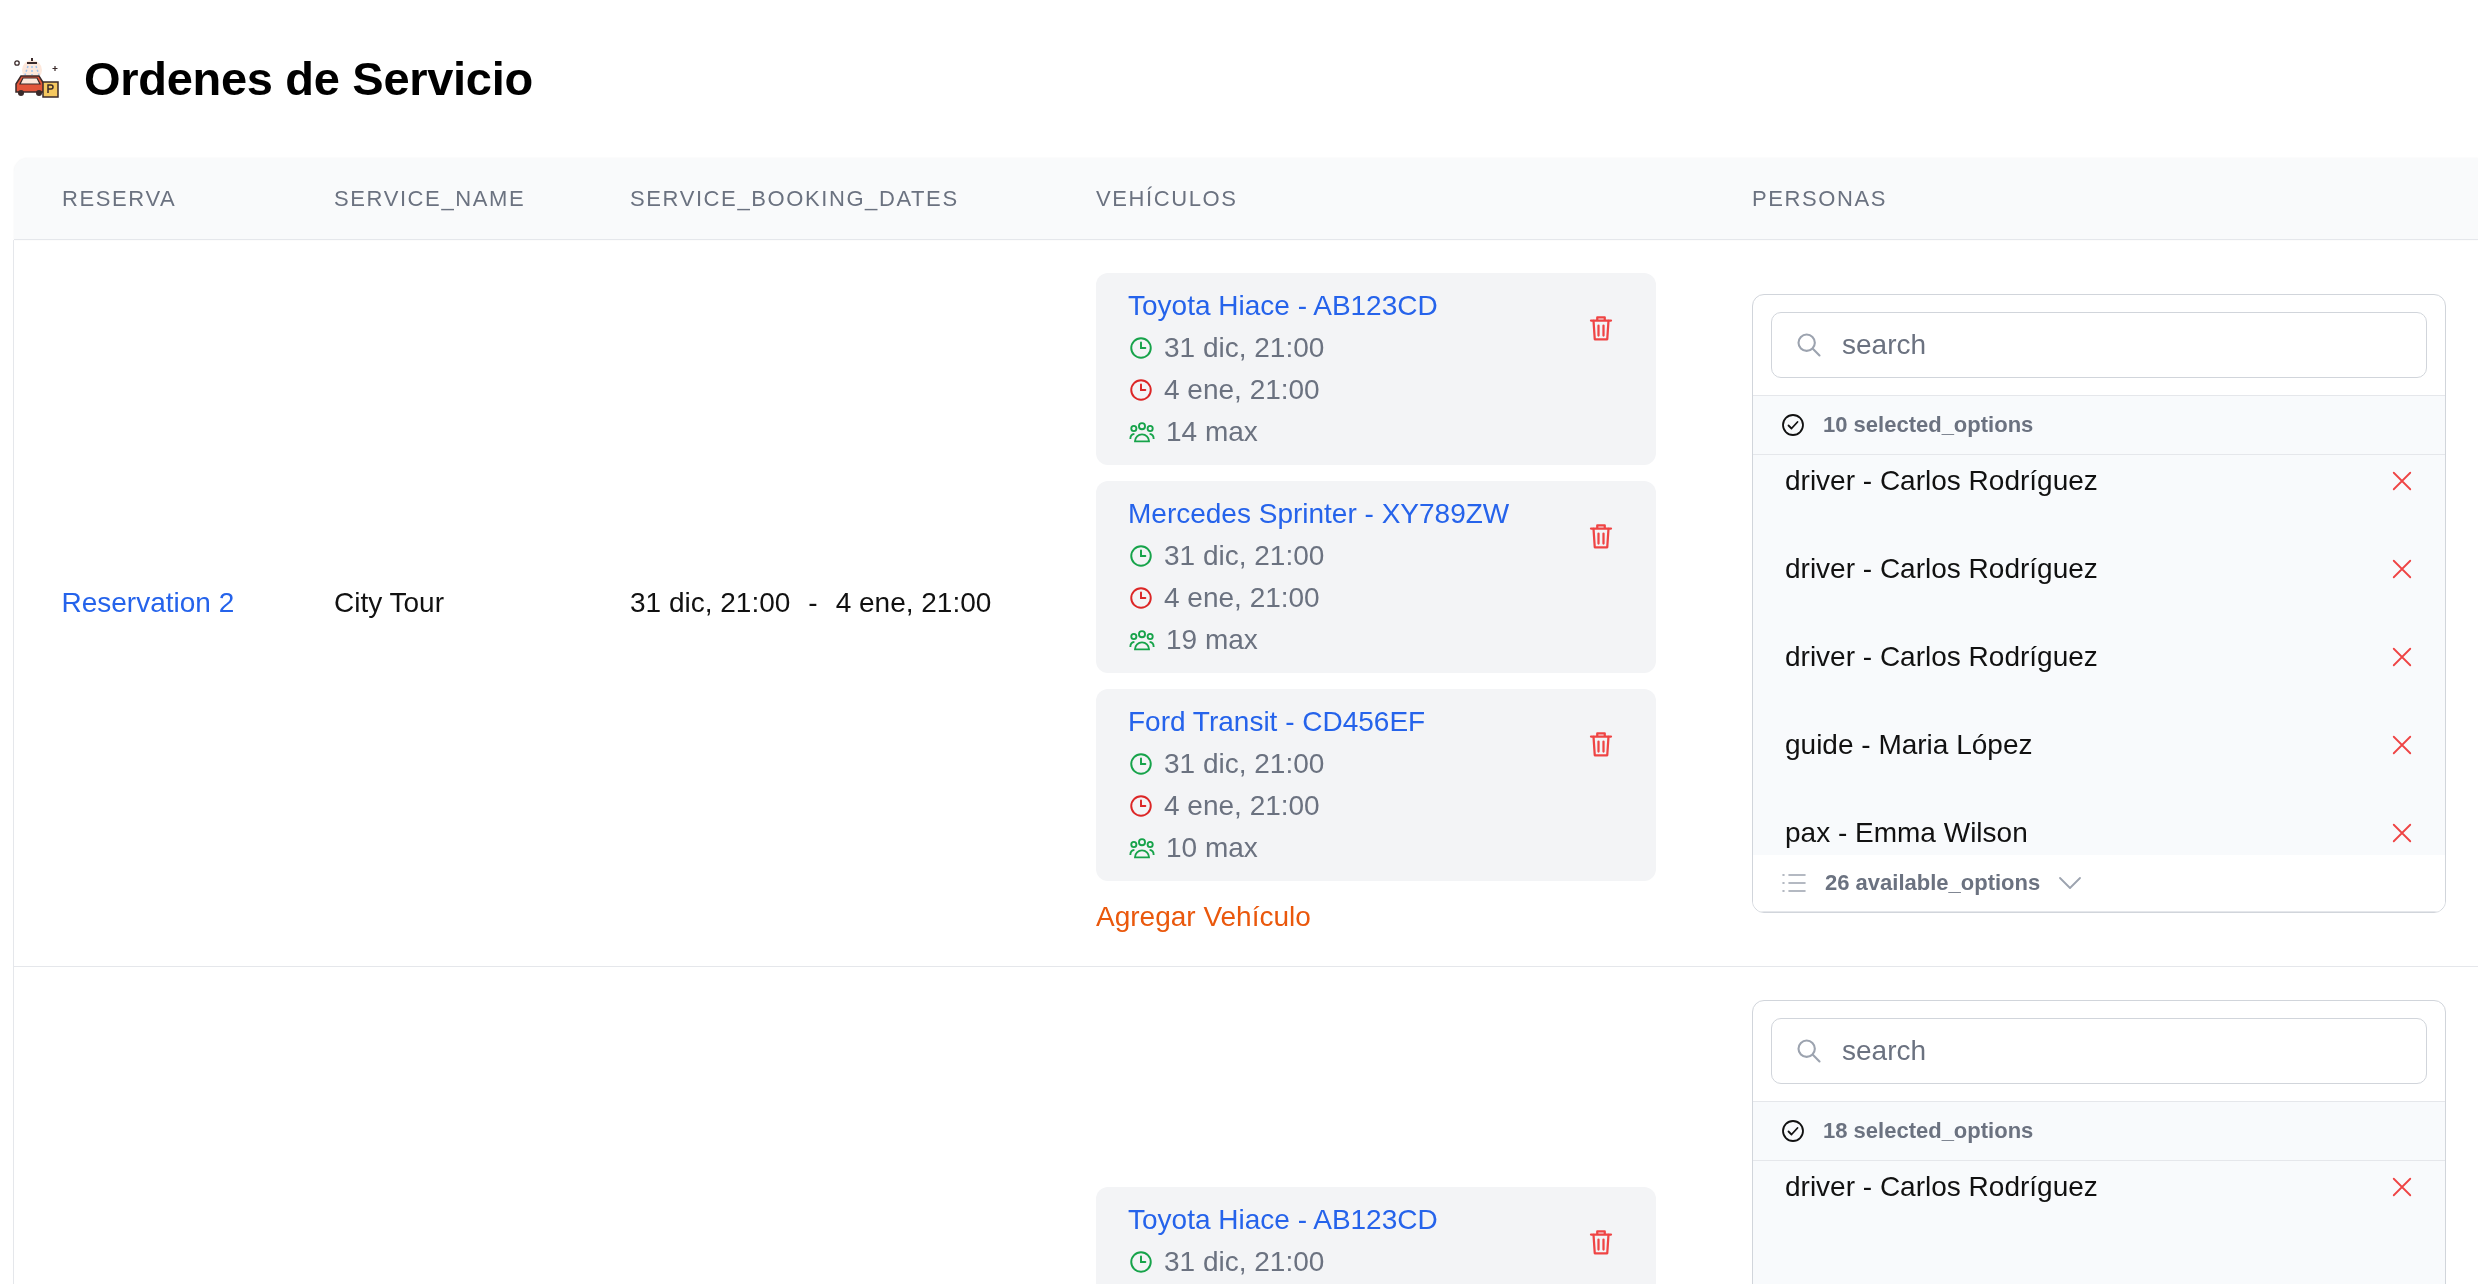 The height and width of the screenshot is (1284, 2478). What do you see at coordinates (1906, 832) in the screenshot?
I see `selected-person: pax - Emma Wilson` at bounding box center [1906, 832].